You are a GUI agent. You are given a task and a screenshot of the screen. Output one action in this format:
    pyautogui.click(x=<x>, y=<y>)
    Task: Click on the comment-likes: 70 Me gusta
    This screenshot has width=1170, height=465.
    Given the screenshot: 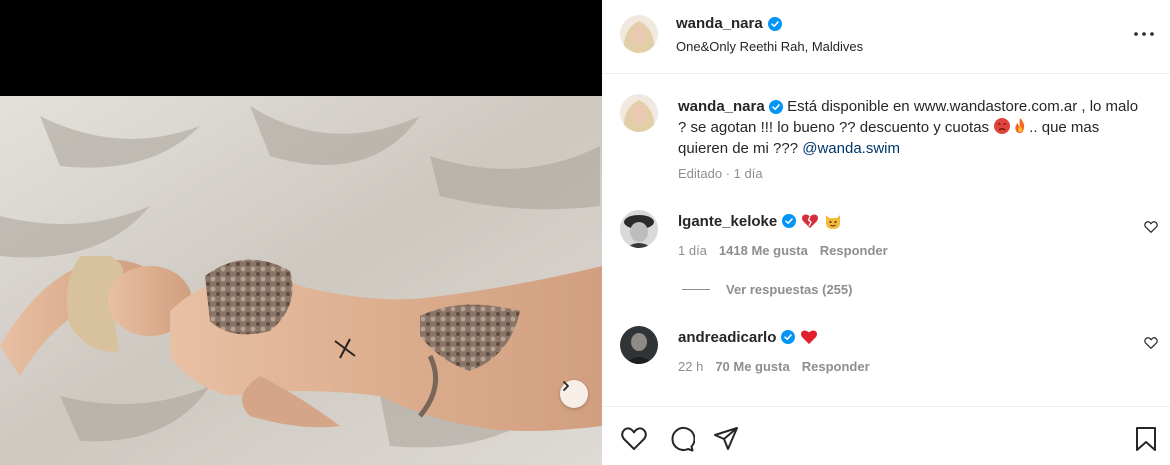 What is the action you would take?
    pyautogui.click(x=752, y=366)
    